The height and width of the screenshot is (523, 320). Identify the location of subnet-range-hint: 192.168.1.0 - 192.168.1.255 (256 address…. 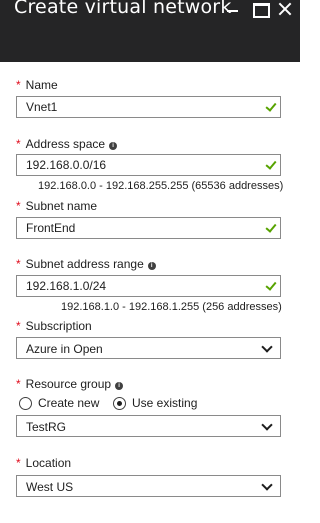
(171, 307).